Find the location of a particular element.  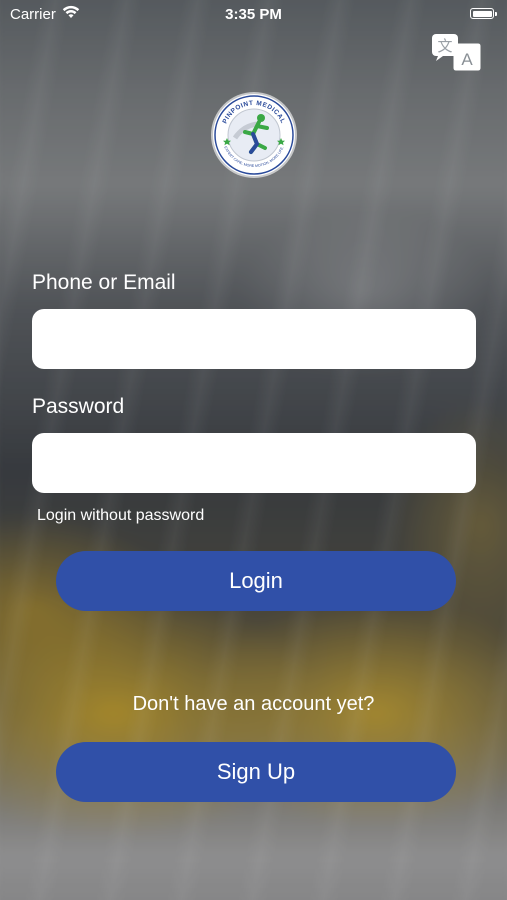

login-without-password-link: Login without password is located at coordinates (120, 516).